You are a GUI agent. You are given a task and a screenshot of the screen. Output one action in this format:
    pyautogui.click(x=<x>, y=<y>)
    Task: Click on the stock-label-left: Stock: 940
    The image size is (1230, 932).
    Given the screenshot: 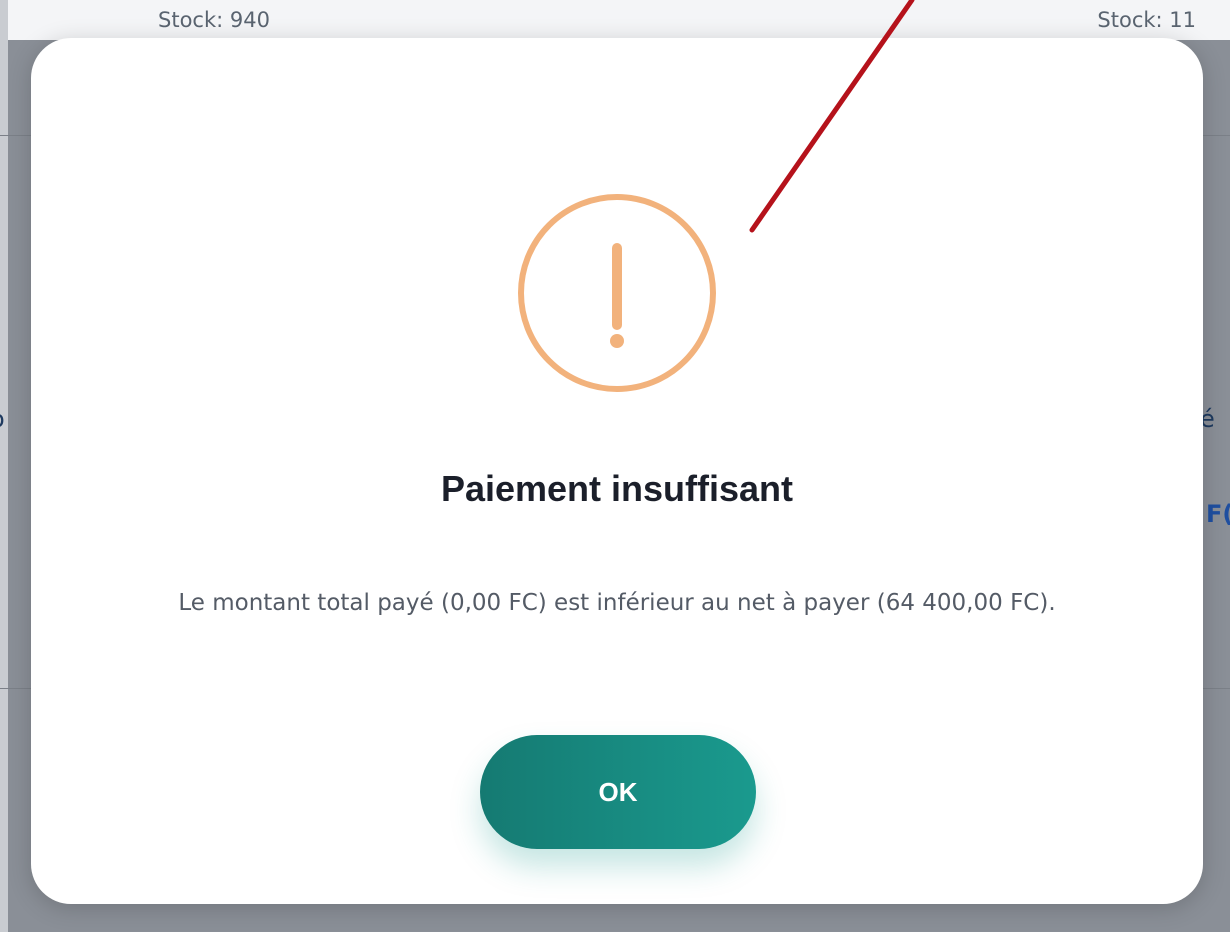 What is the action you would take?
    pyautogui.click(x=214, y=20)
    